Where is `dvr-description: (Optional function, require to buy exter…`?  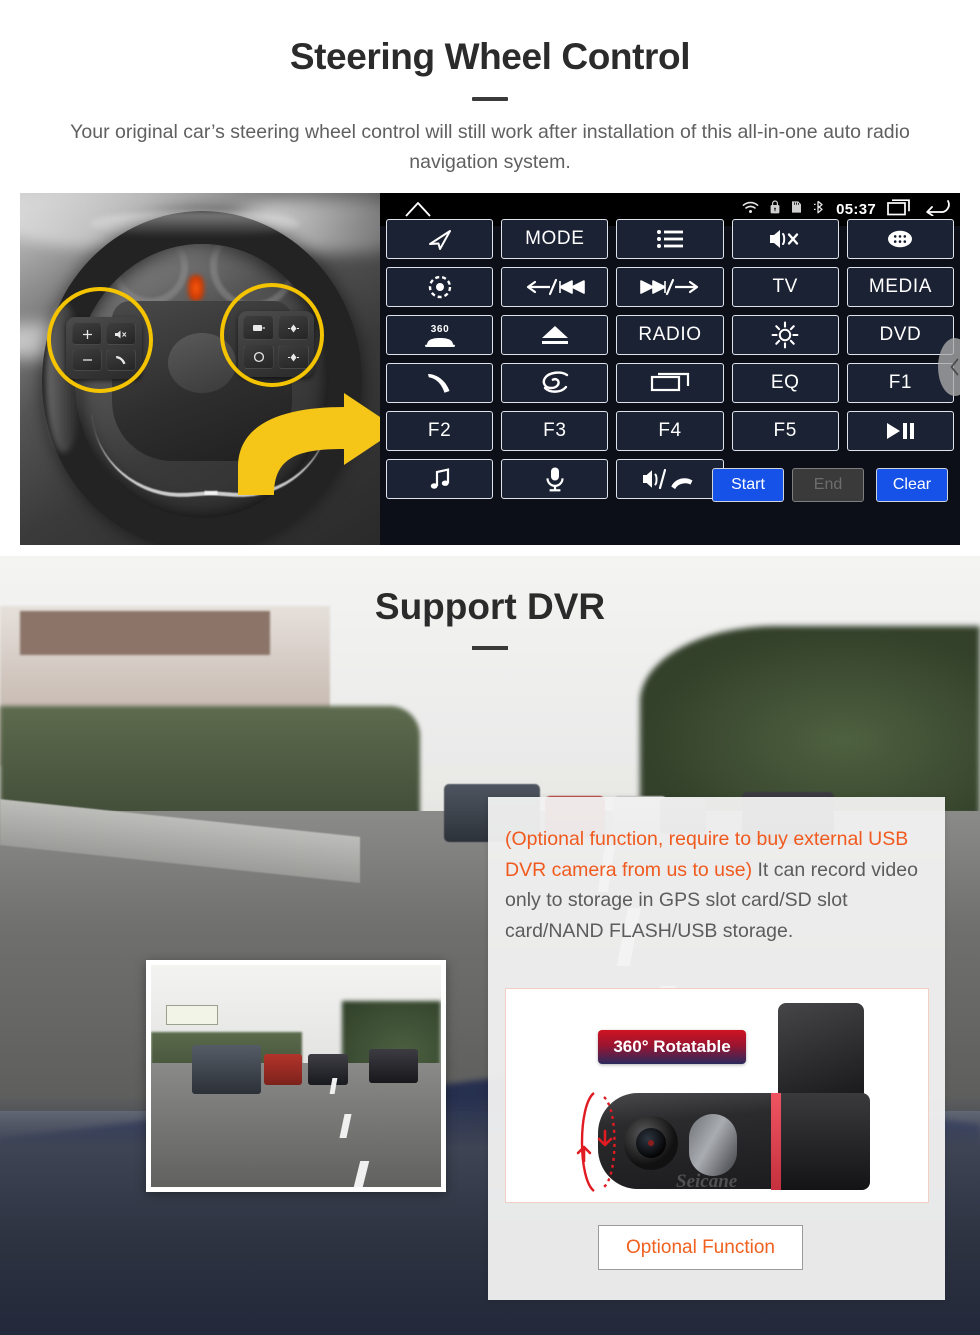
dvr-description: (Optional function, require to buy exter… is located at coordinates (719, 885).